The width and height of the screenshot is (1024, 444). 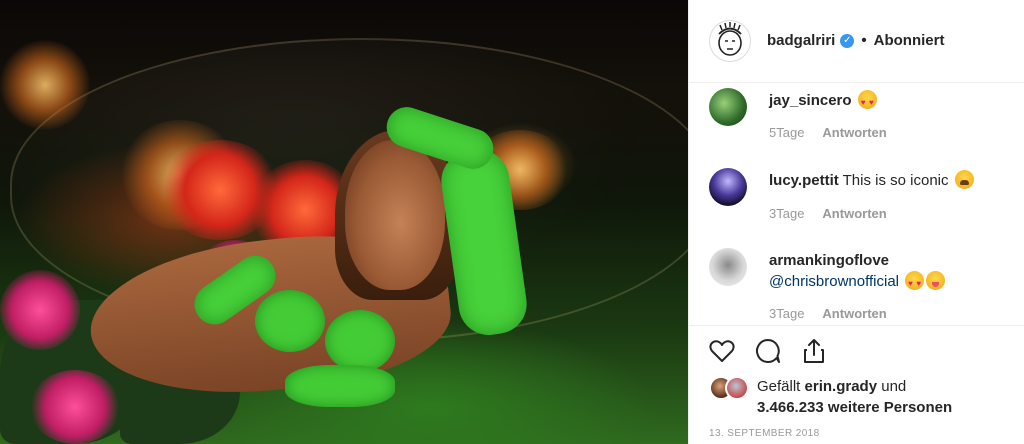 I want to click on heart-icon, so click(x=722, y=351).